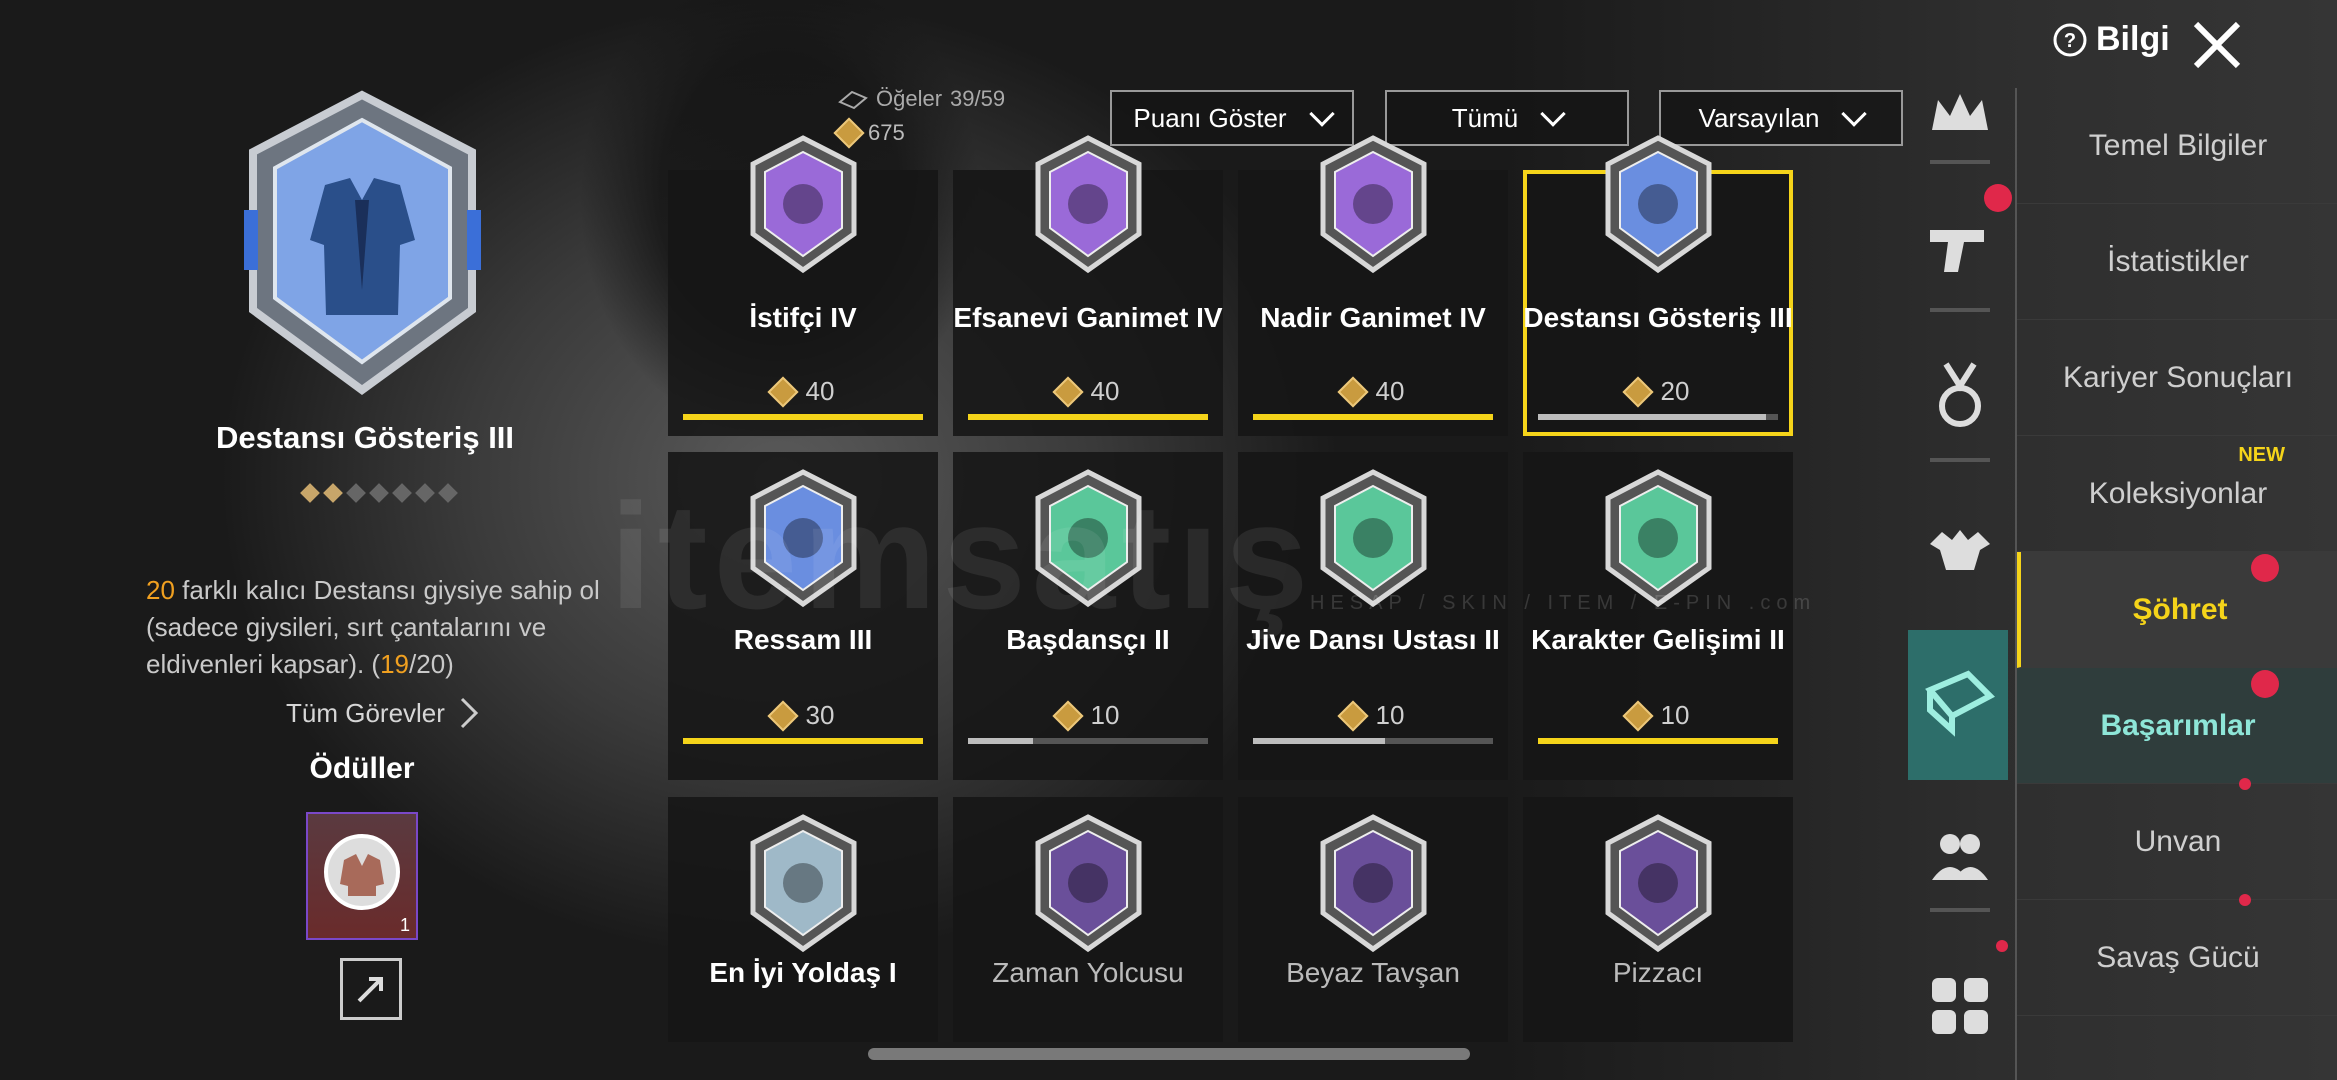 This screenshot has width=2337, height=1080. Describe the element at coordinates (1373, 919) in the screenshot. I see `achievement-card: Beyaz Tavşan` at that location.